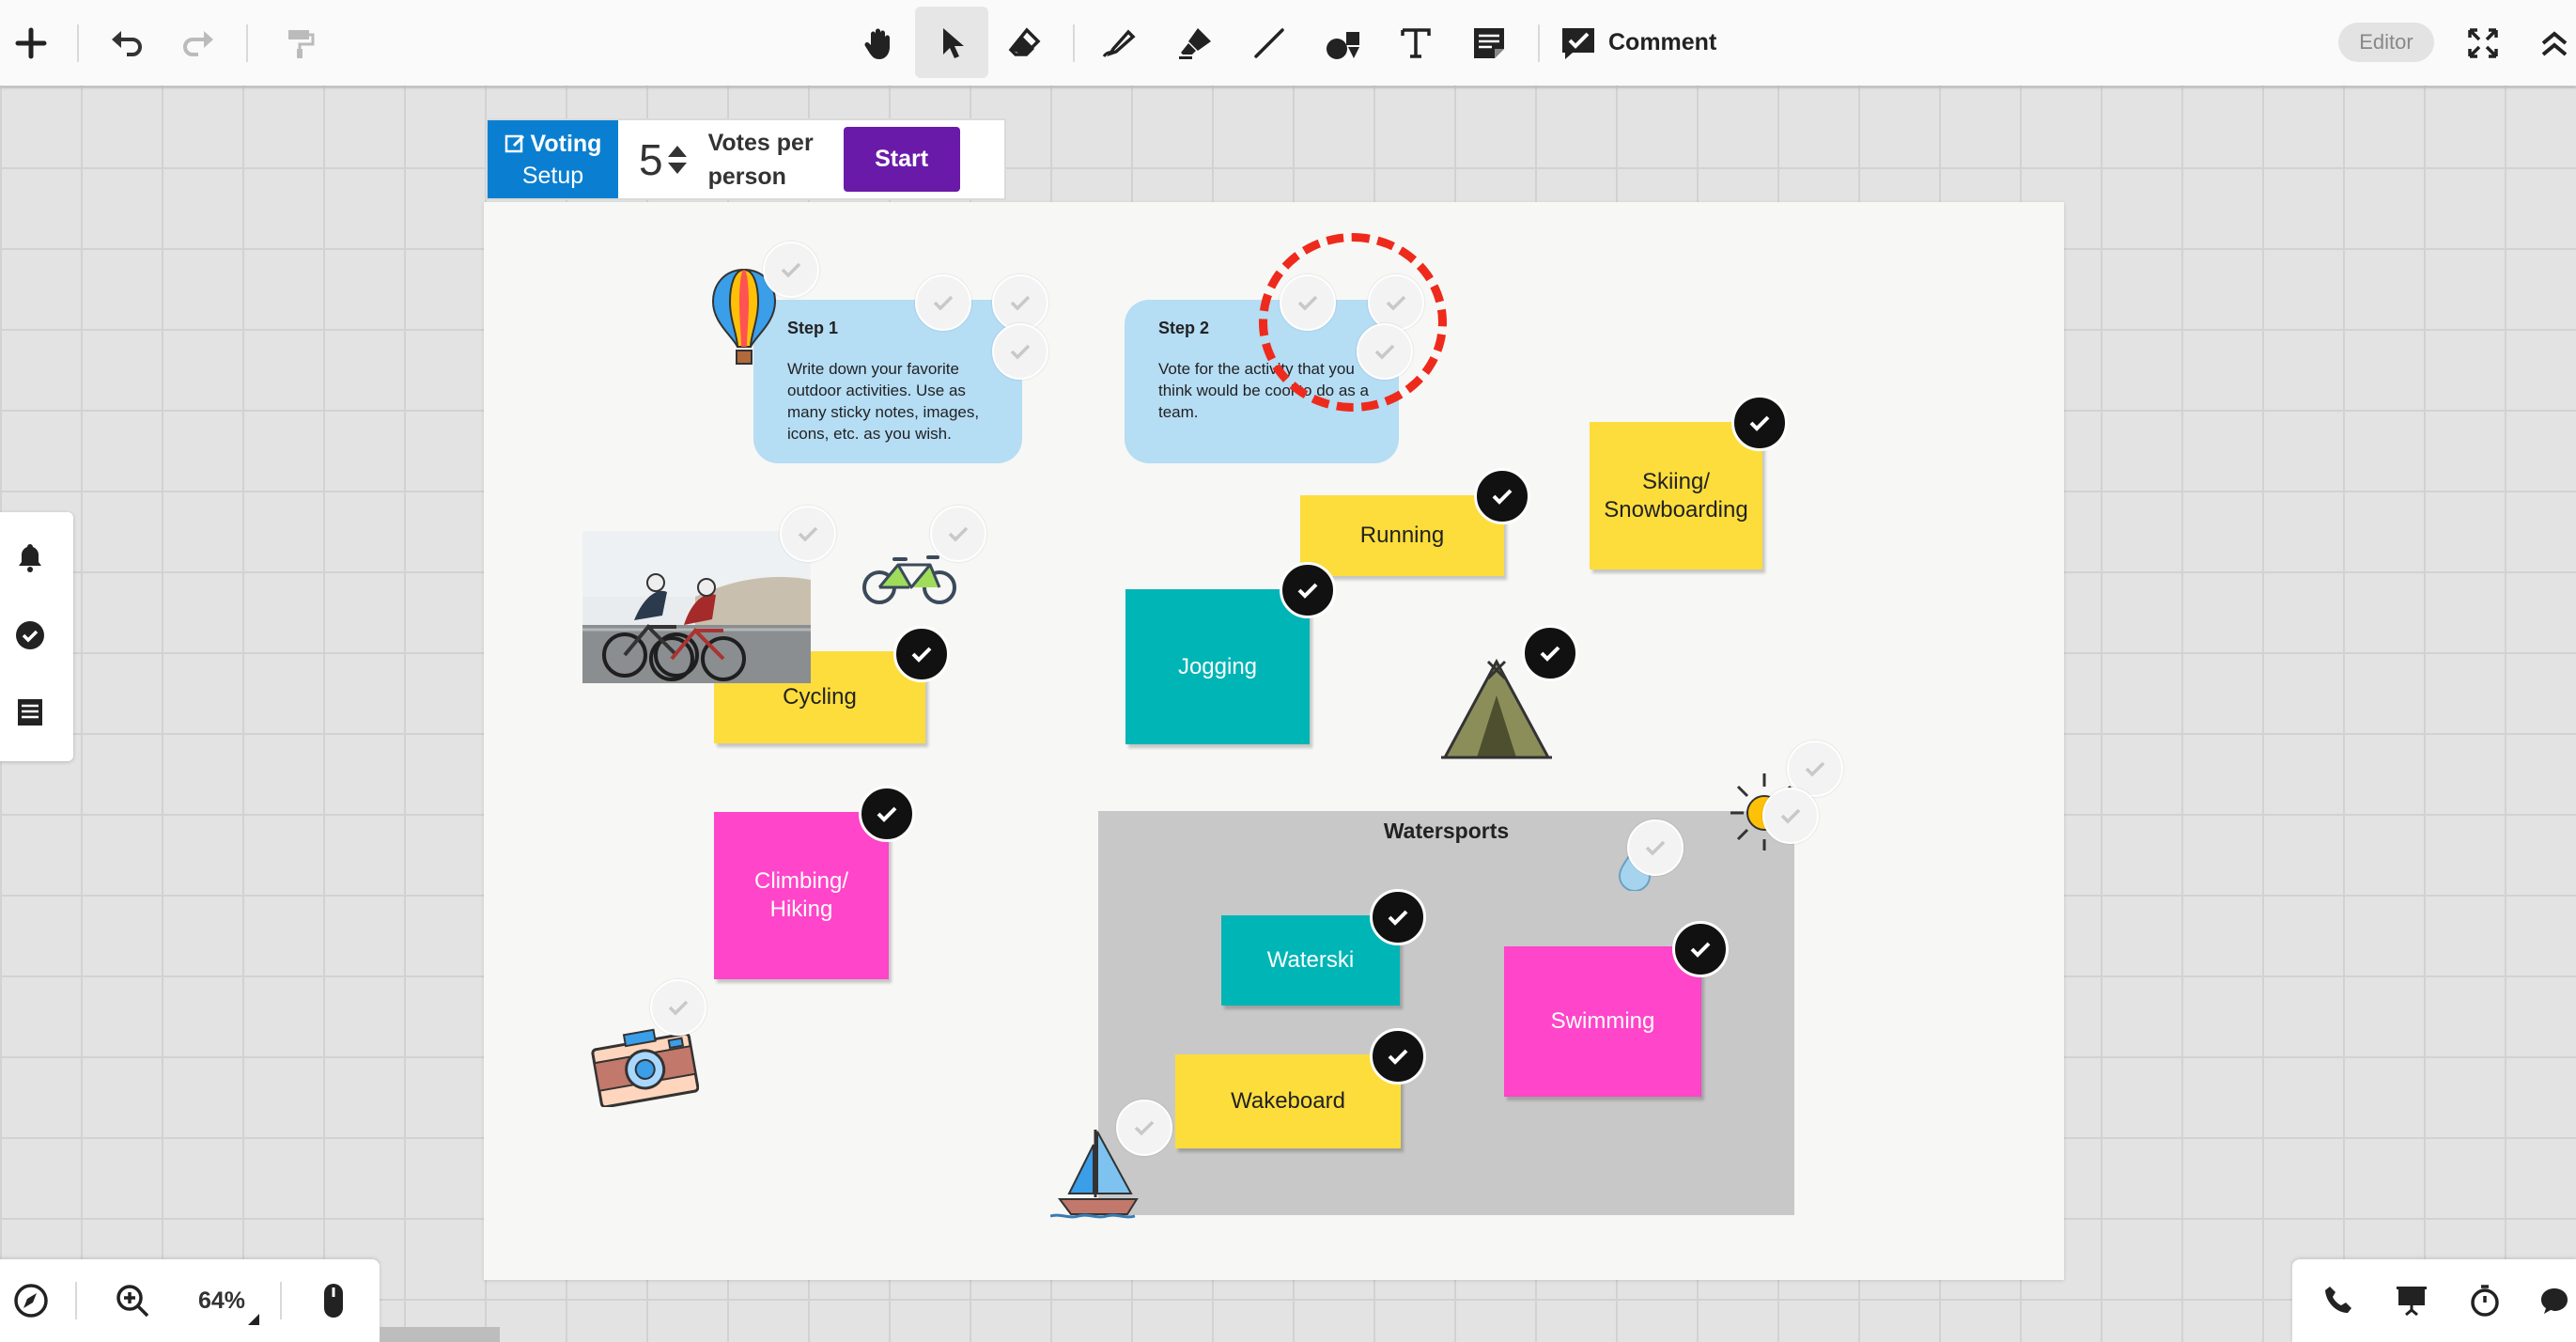  I want to click on sticky-swimming: Swimming, so click(1602, 1021).